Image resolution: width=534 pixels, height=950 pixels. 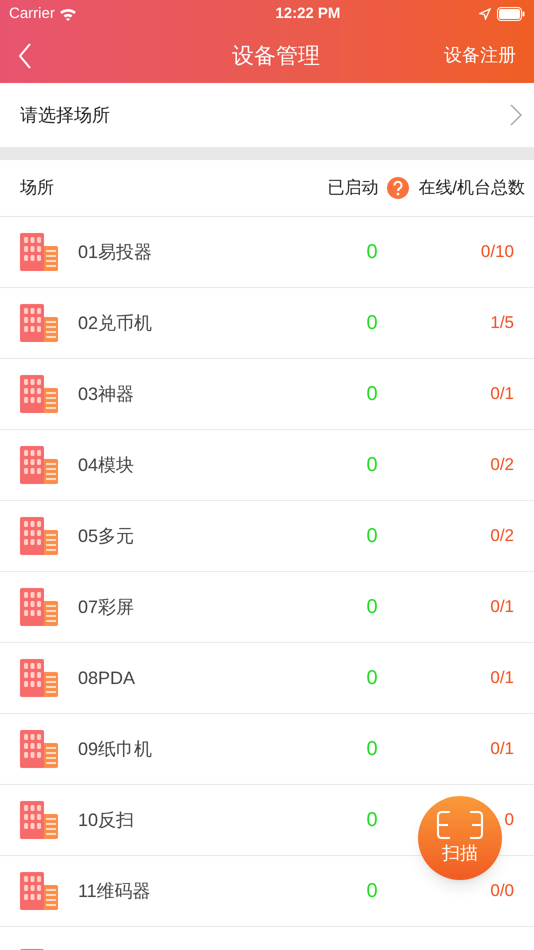 What do you see at coordinates (37, 188) in the screenshot?
I see `column-header: 场所` at bounding box center [37, 188].